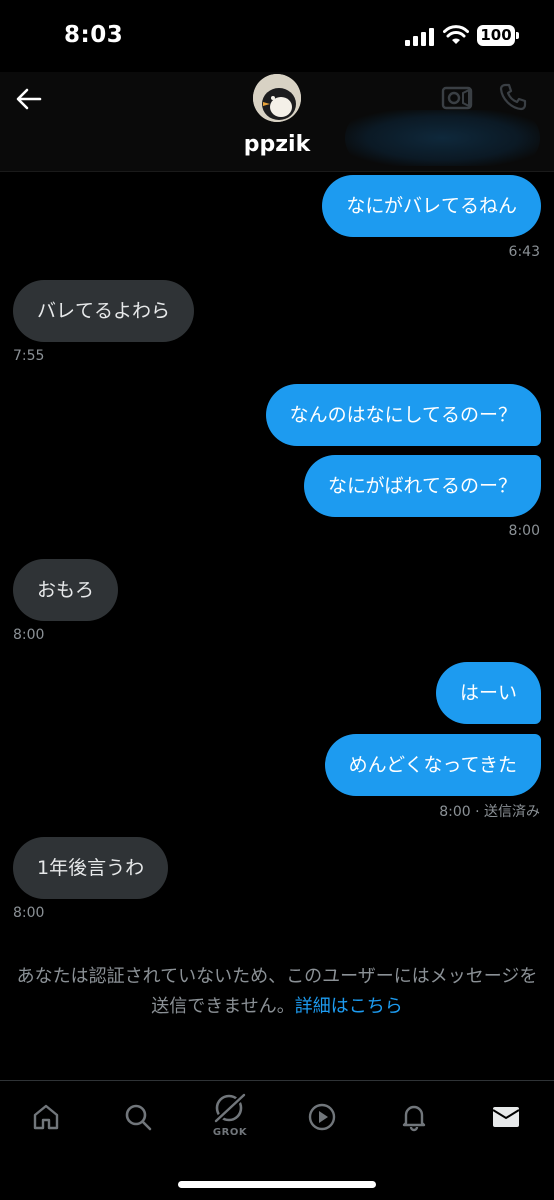 The height and width of the screenshot is (1200, 554). Describe the element at coordinates (104, 311) in the screenshot. I see `message-bubble-incoming: バレてるよわら` at that location.